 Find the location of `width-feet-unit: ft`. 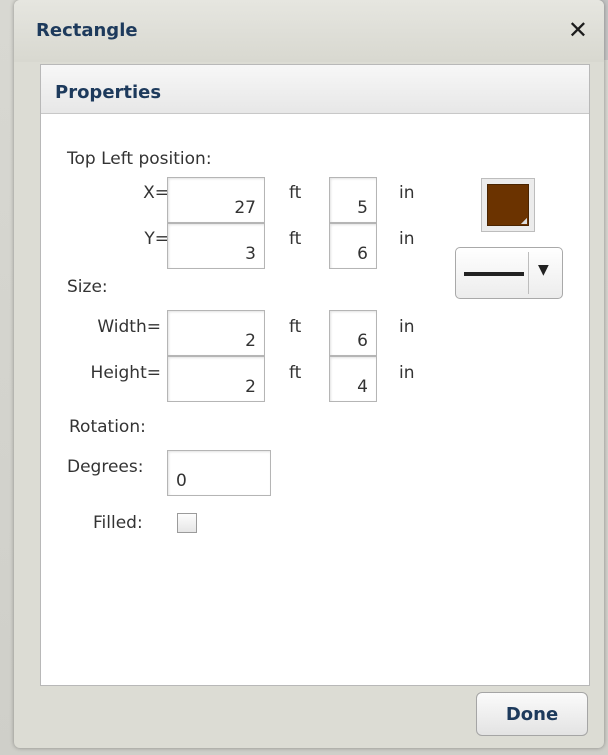

width-feet-unit: ft is located at coordinates (295, 327).